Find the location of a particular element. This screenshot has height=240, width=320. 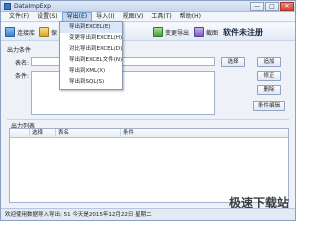

condition-label: 条件: is located at coordinates (22, 76).